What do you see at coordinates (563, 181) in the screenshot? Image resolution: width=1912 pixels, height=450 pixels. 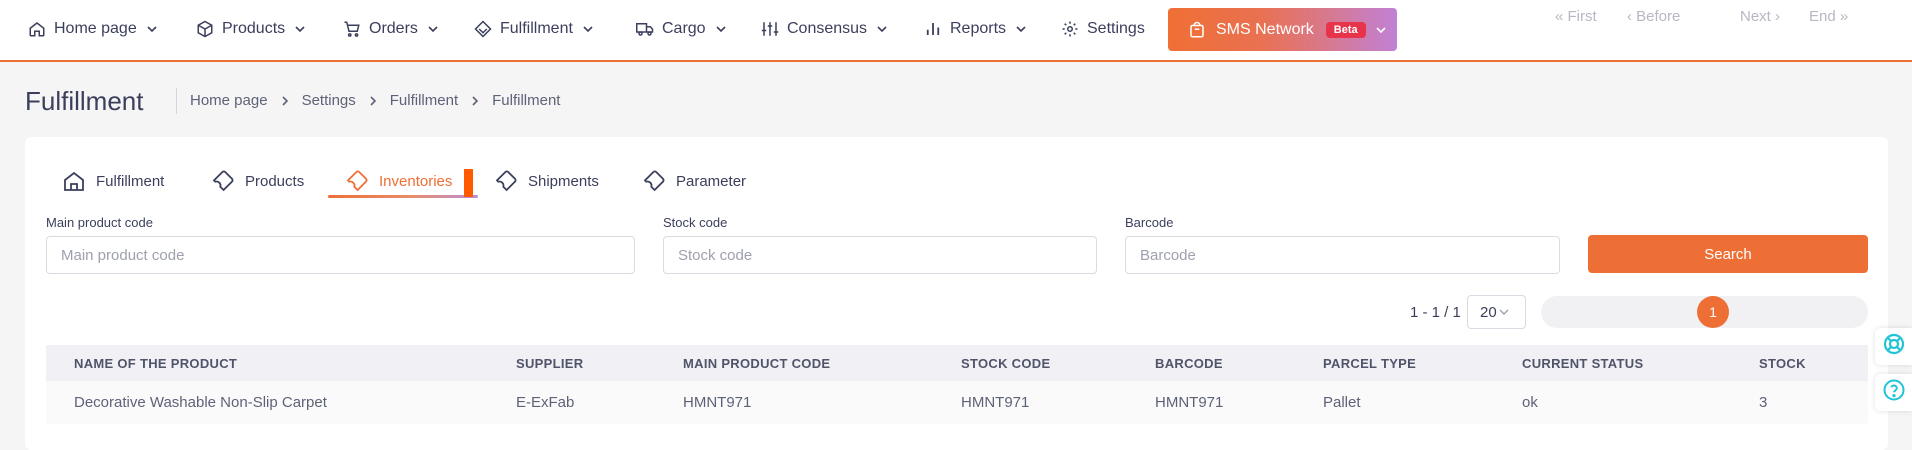 I see `tab-label: Shipments` at bounding box center [563, 181].